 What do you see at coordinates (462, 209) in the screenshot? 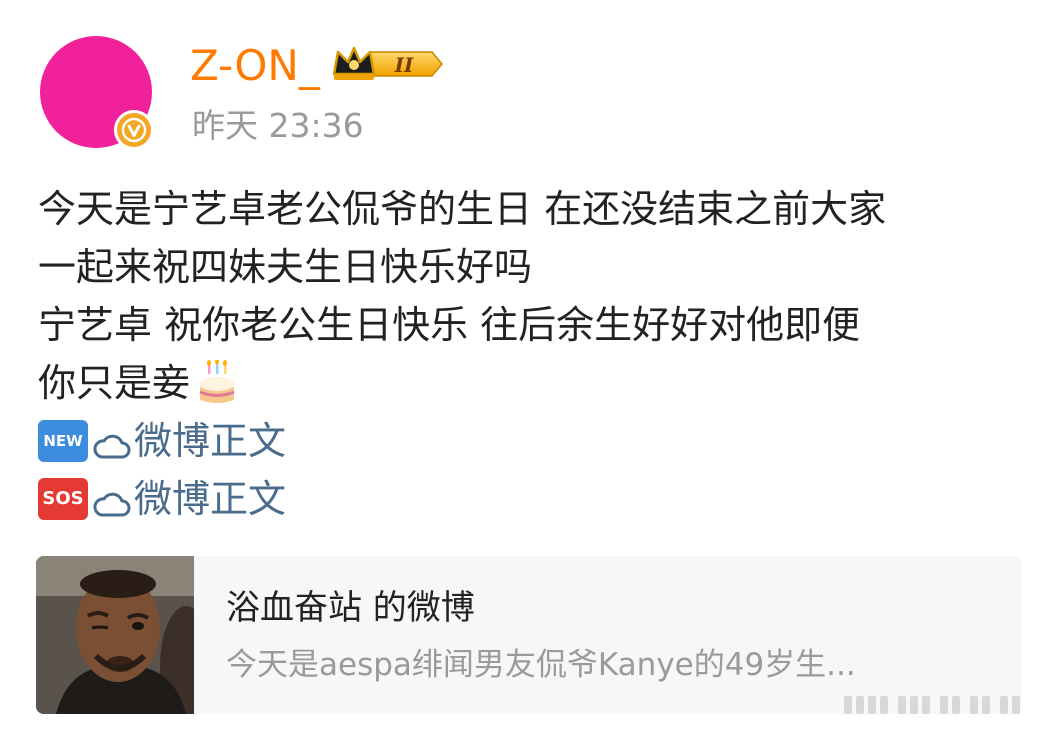
I see `post-text-line: 今天是宁艺卓老公侃爷的生日 在还没结束之前大家` at bounding box center [462, 209].